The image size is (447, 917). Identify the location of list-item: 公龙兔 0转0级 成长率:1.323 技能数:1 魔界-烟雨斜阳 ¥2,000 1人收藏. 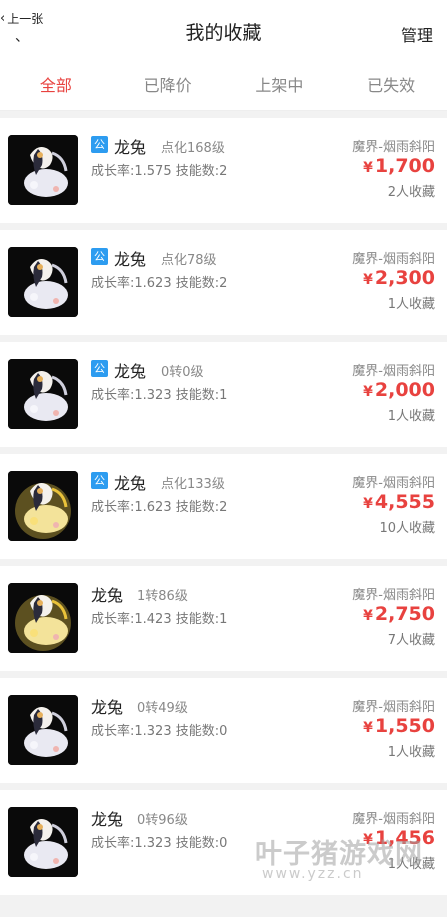
(223, 394).